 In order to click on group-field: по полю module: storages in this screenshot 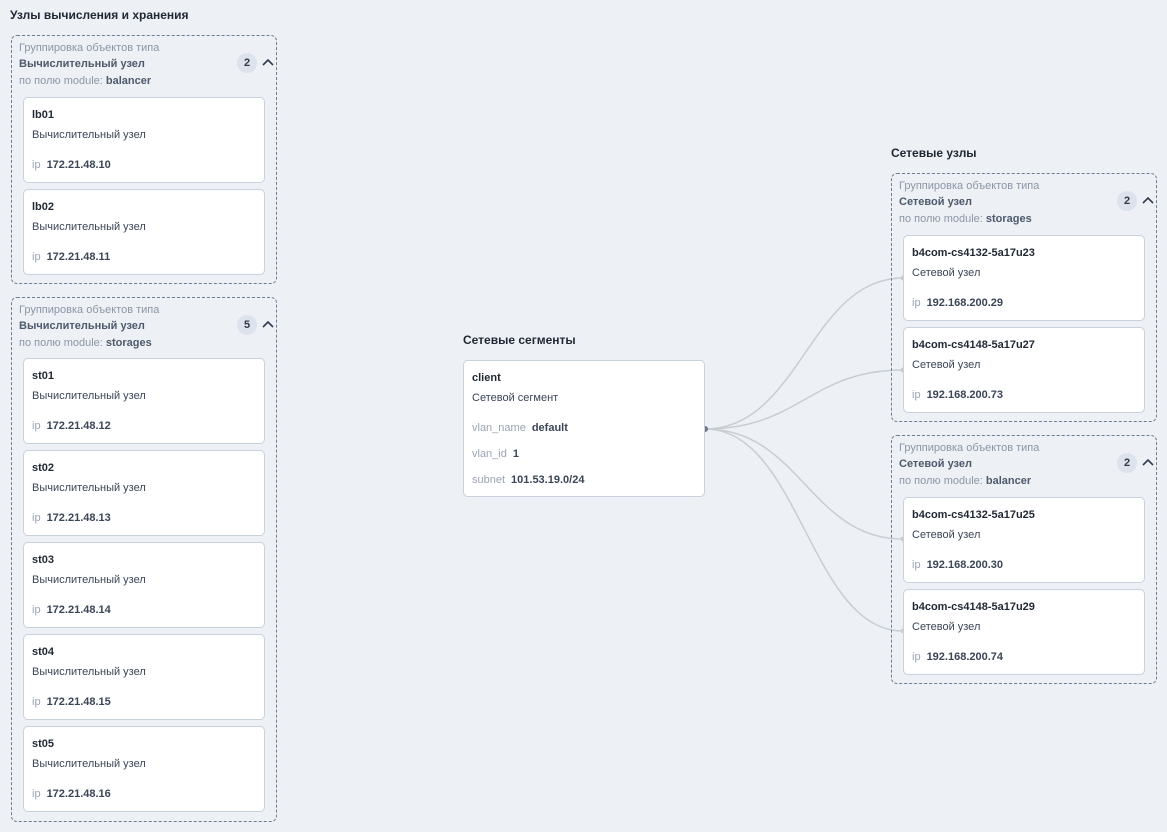, I will do `click(144, 343)`.